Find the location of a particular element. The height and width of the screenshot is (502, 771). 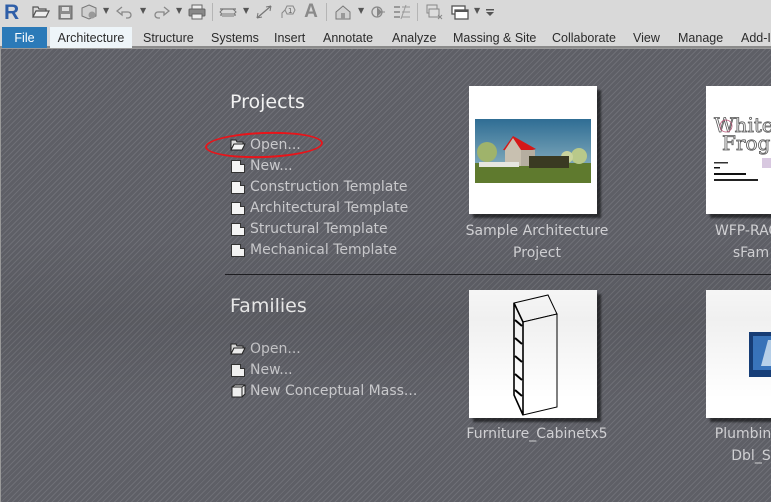

redo-dropdown-icon: ▼ is located at coordinates (179, 10).